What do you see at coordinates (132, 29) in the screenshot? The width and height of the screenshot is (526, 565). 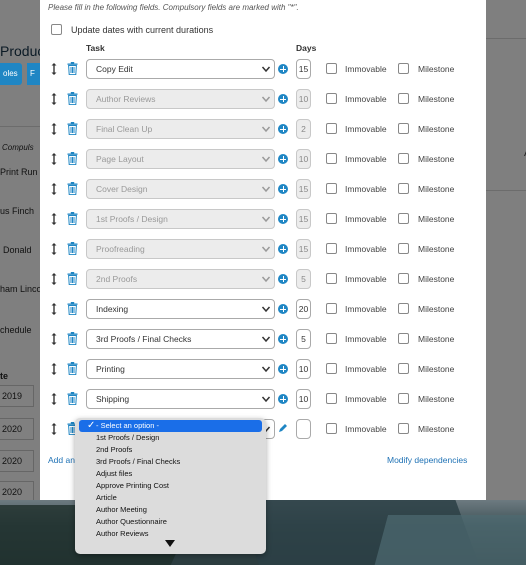 I see `update-dates-option: Update dates with current durations` at bounding box center [132, 29].